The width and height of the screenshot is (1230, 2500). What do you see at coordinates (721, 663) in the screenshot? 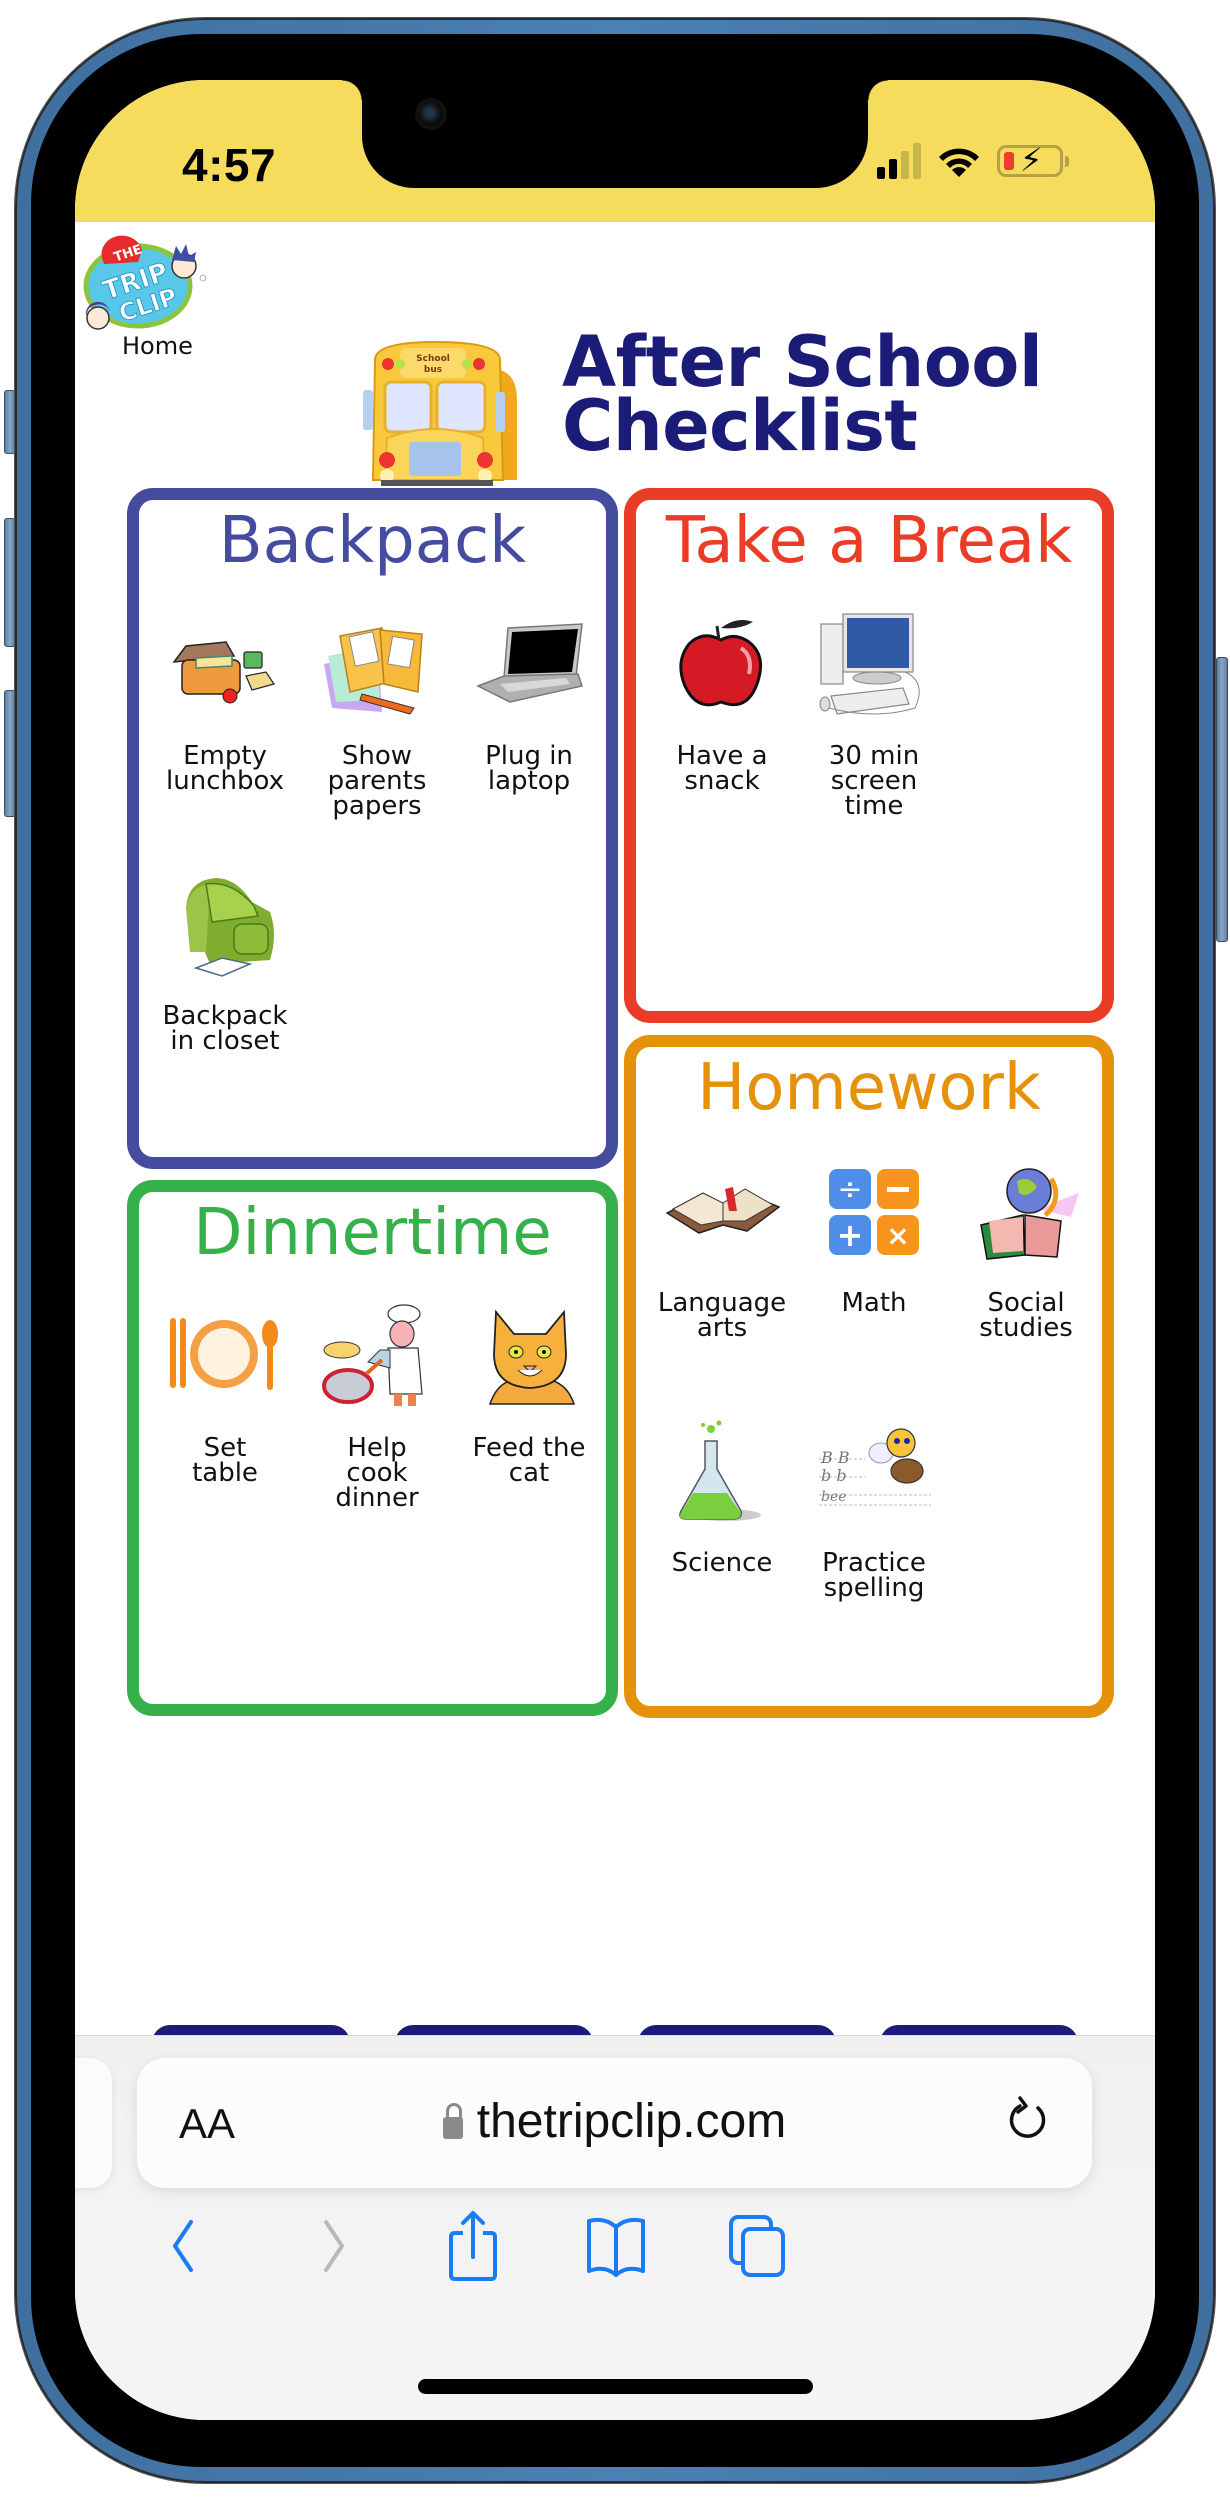
I see `apple-icon` at bounding box center [721, 663].